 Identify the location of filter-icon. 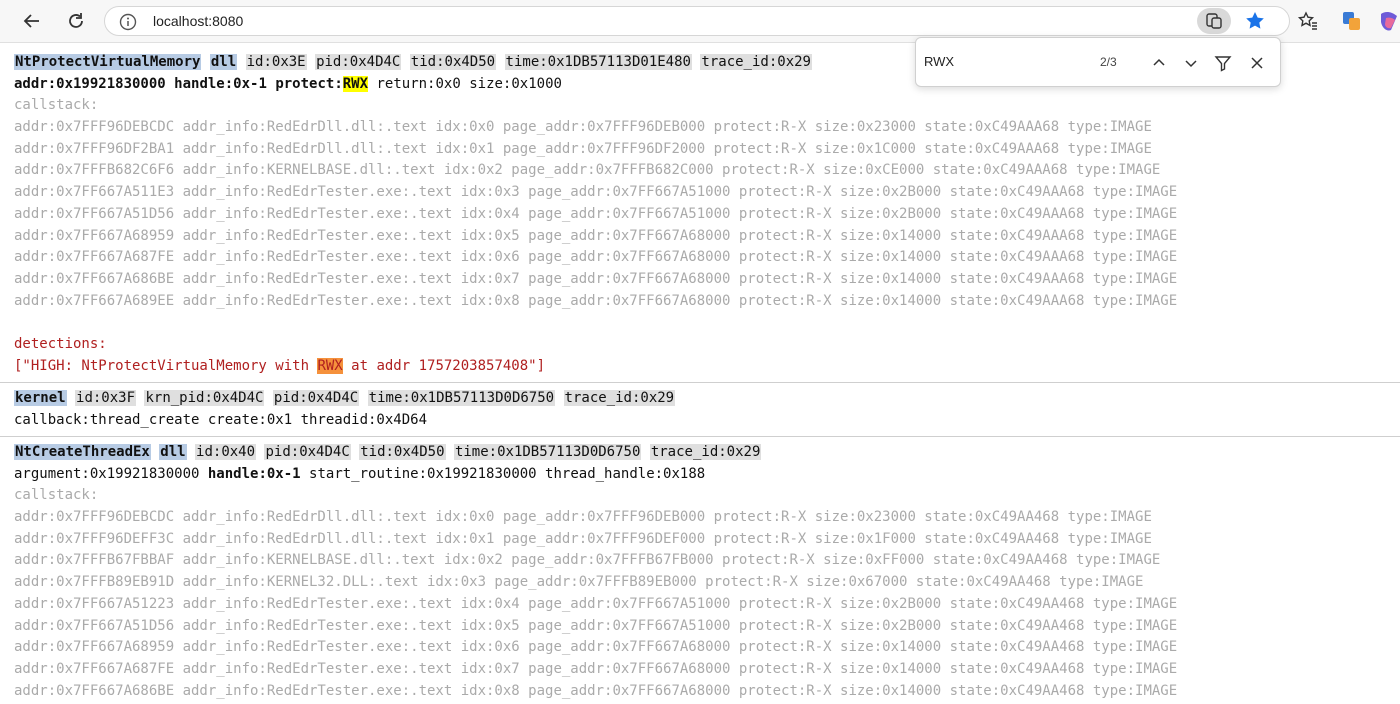
(1223, 64).